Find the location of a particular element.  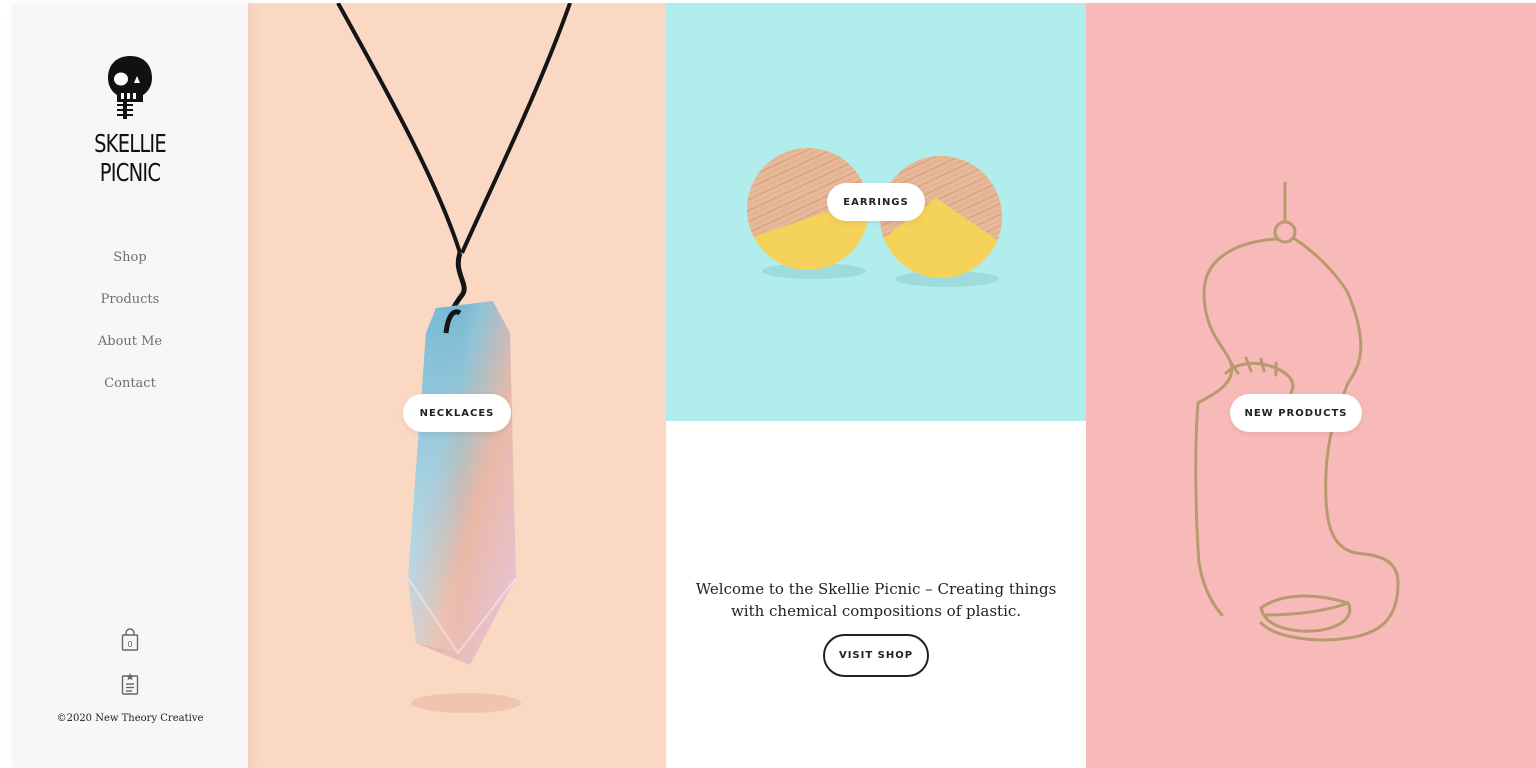

earrings-panel: EARRINGS is located at coordinates (876, 212).